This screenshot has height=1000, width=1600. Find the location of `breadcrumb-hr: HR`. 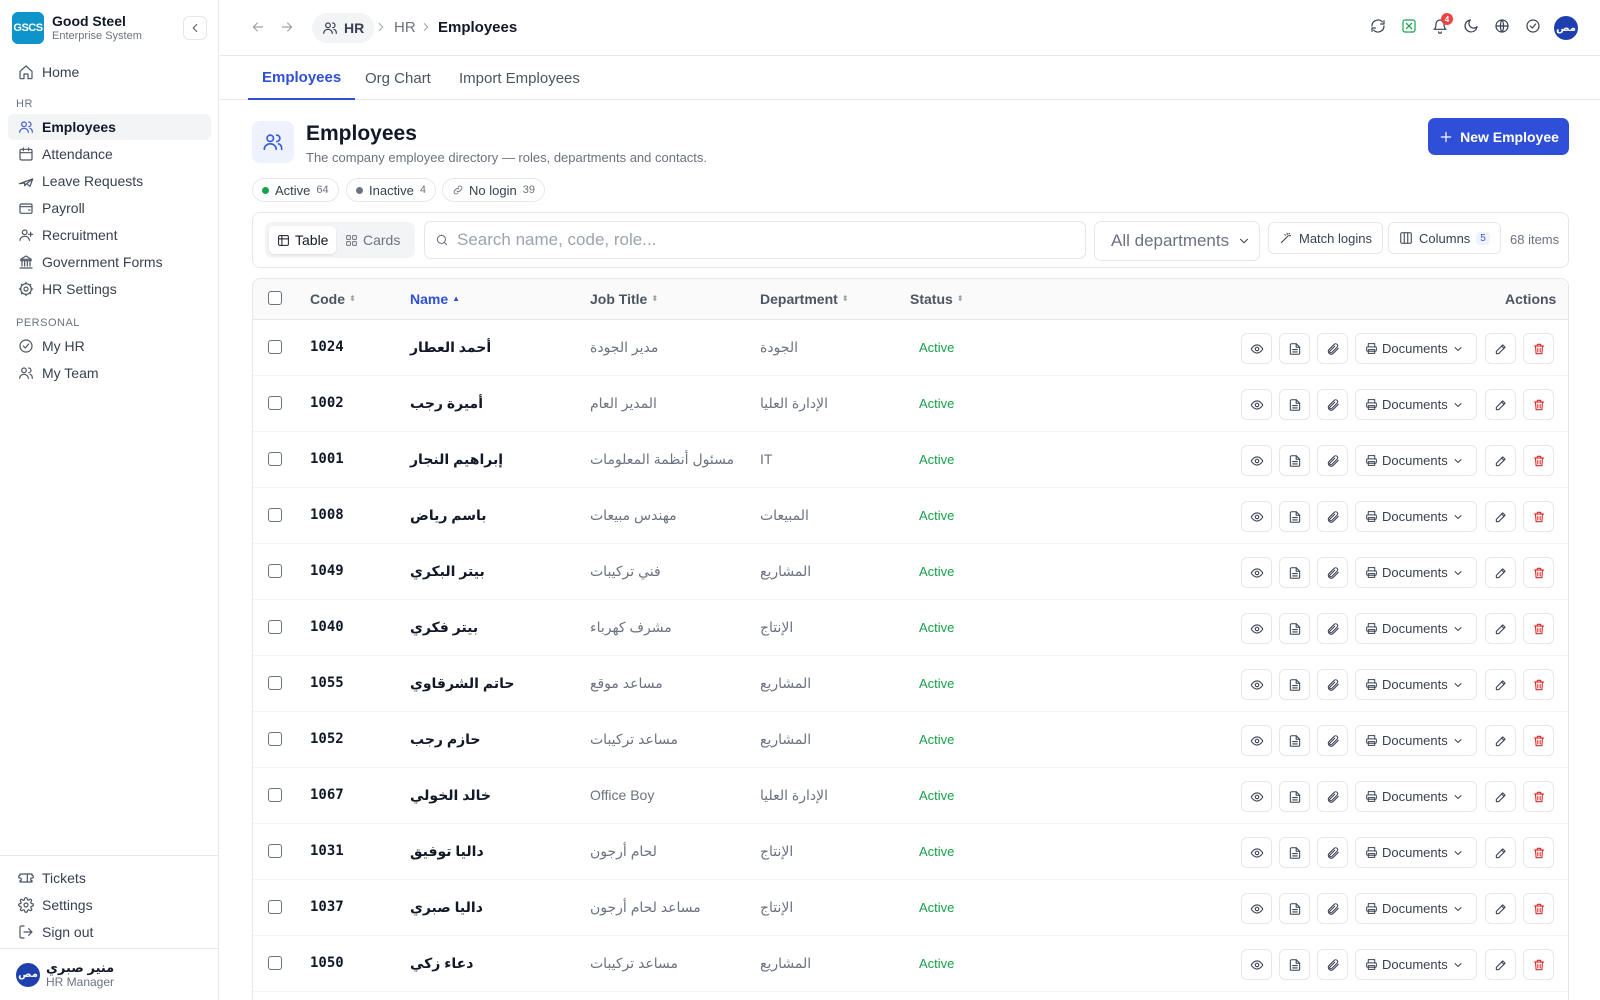

breadcrumb-hr: HR is located at coordinates (405, 27).